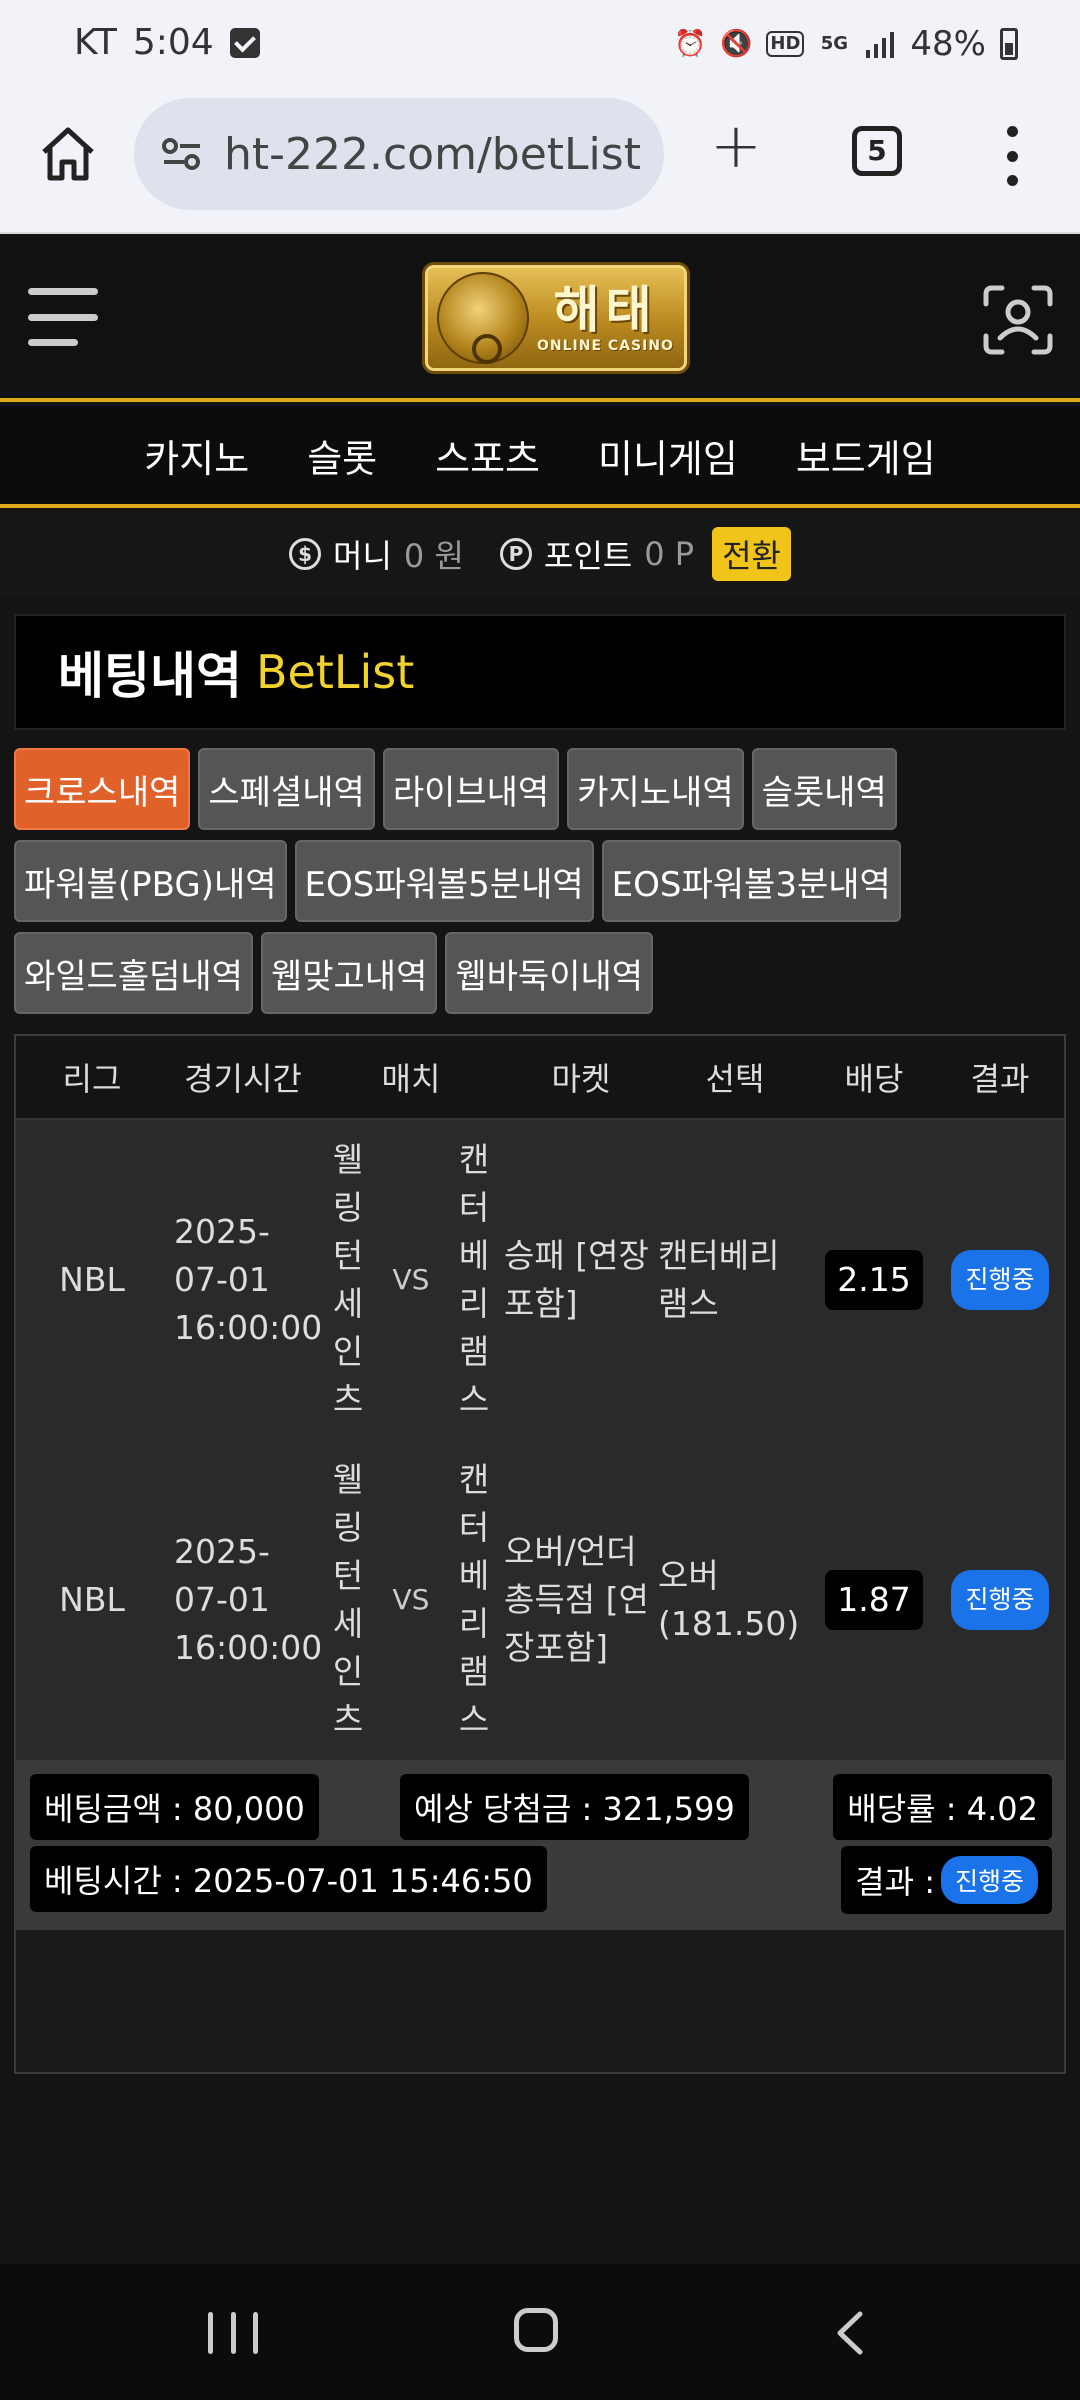  What do you see at coordinates (942, 1807) in the screenshot?
I see `odds-rate: 배당률 : 4.02` at bounding box center [942, 1807].